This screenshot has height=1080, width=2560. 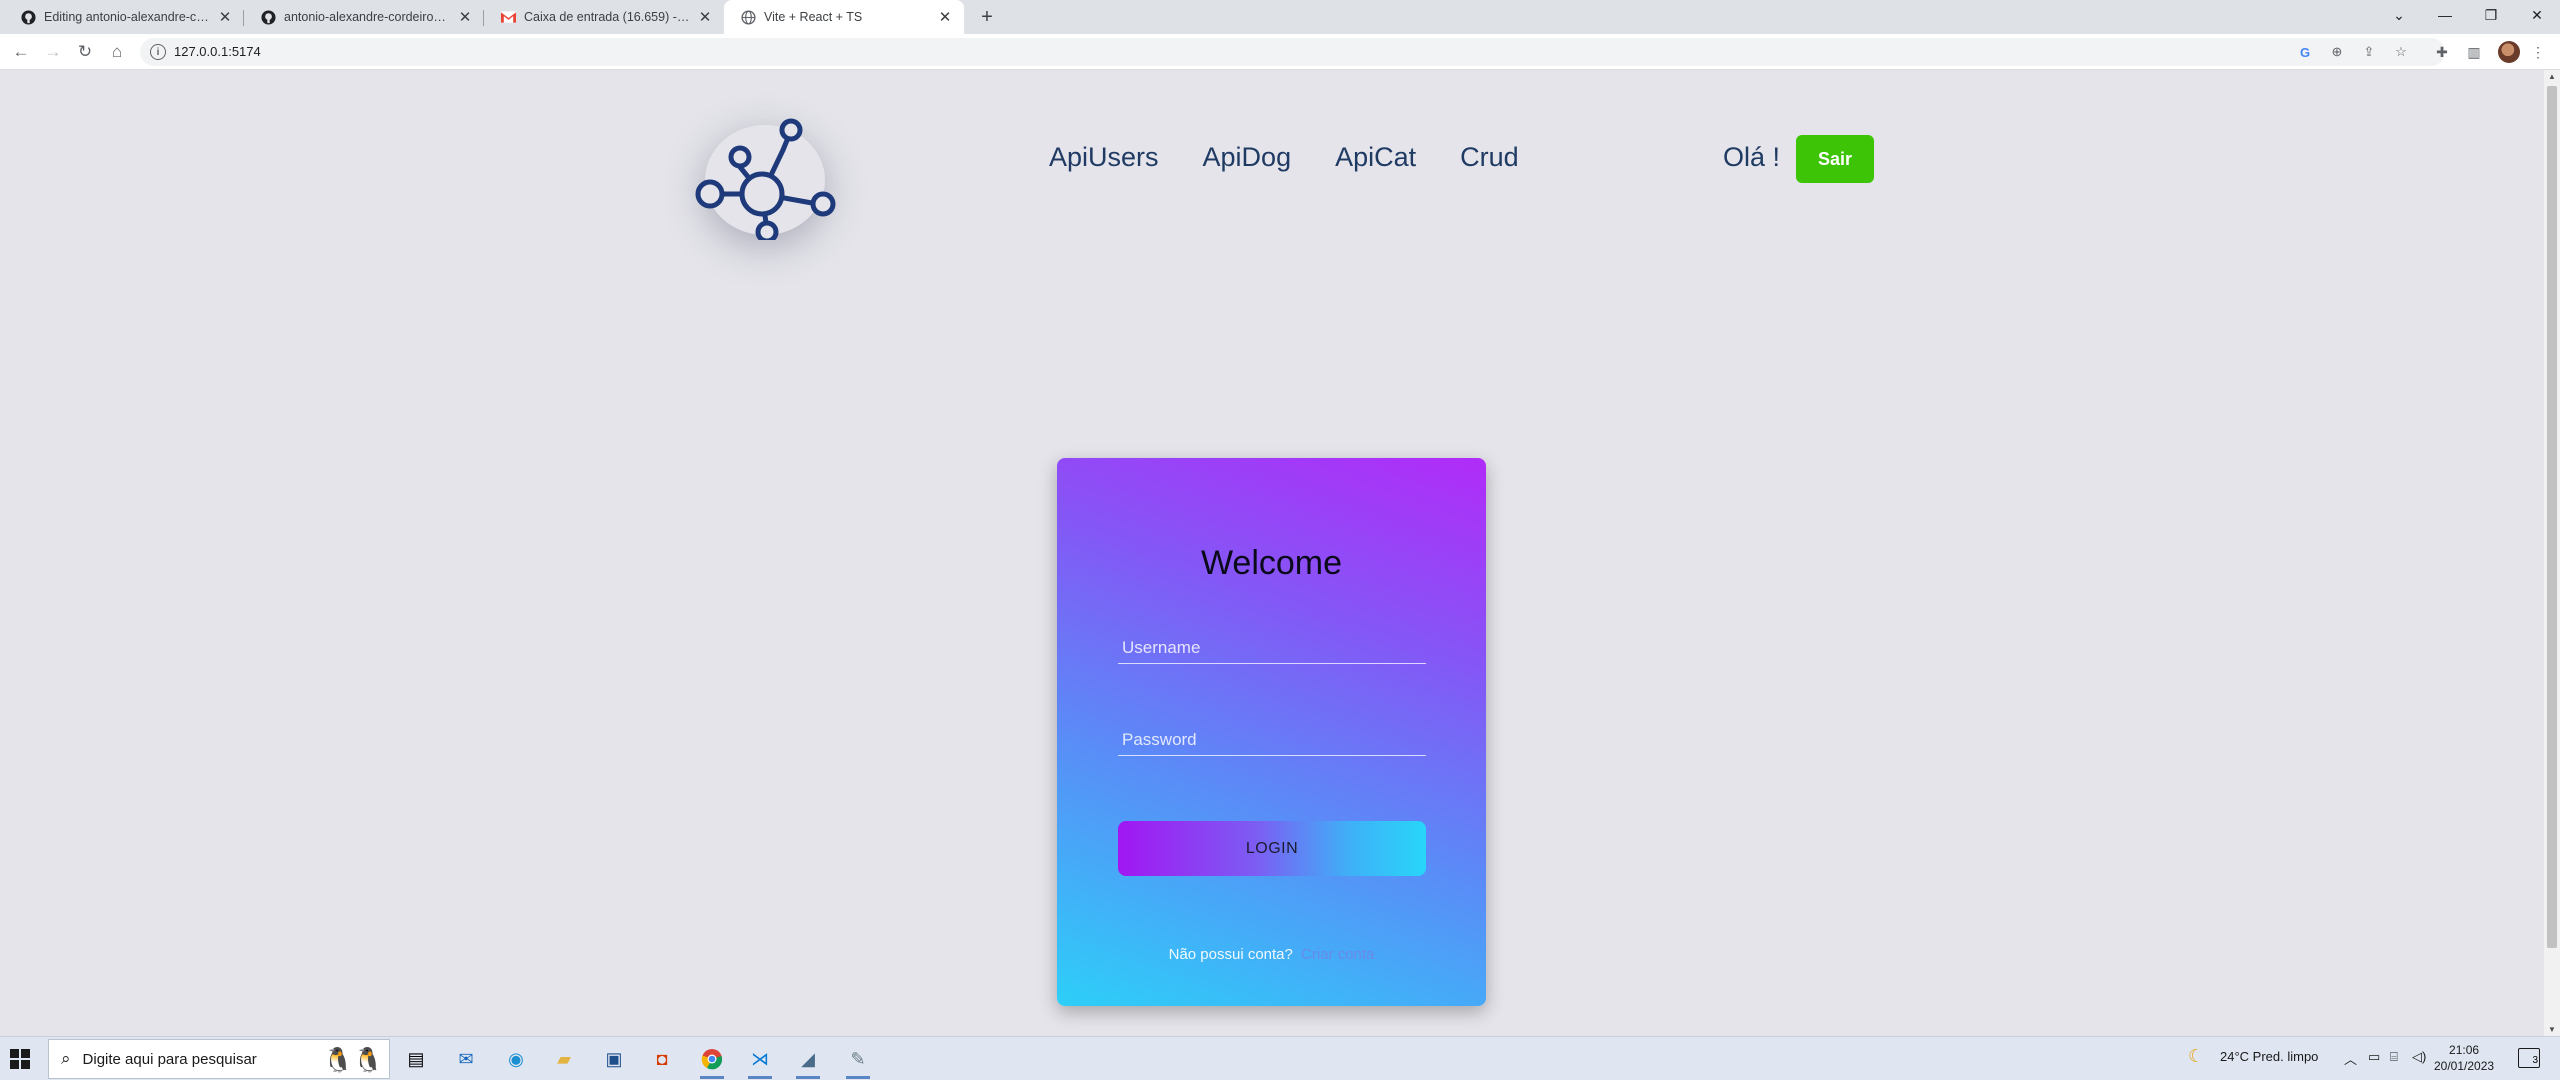 What do you see at coordinates (127, 17) in the screenshot?
I see `tab-title: Editing antonio-alexandre-cordeiro` at bounding box center [127, 17].